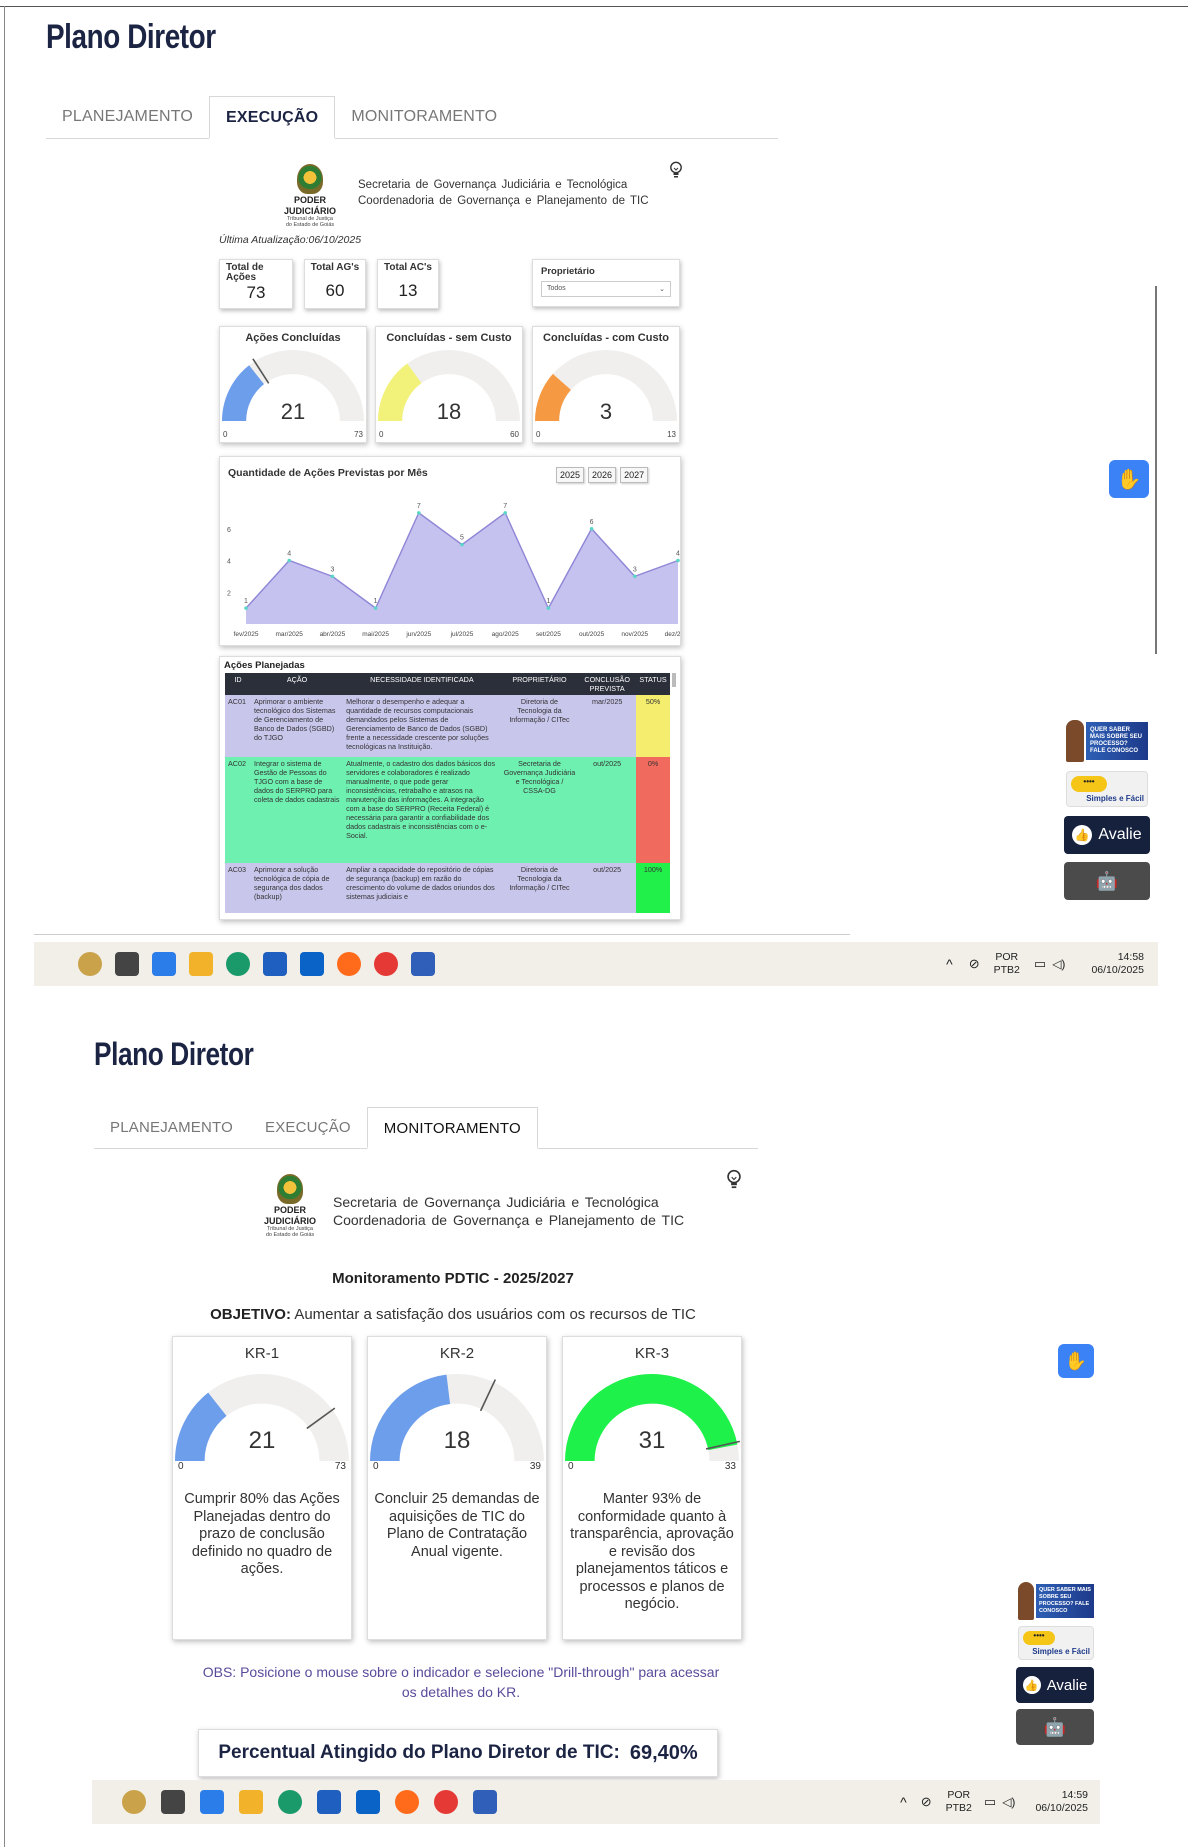  Describe the element at coordinates (539, 684) in the screenshot. I see `column-header: PROPRIETÁRIO` at that location.